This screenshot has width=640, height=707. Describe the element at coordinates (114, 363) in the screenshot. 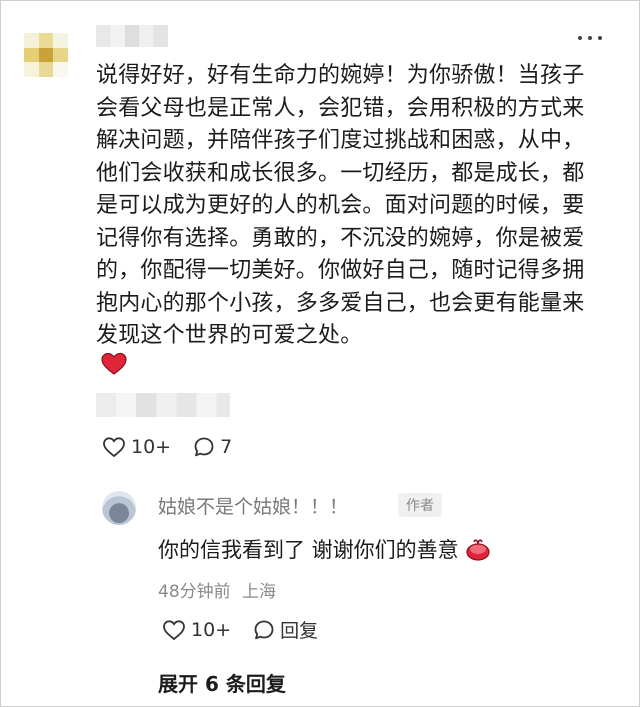

I see `red-heart-icon` at that location.